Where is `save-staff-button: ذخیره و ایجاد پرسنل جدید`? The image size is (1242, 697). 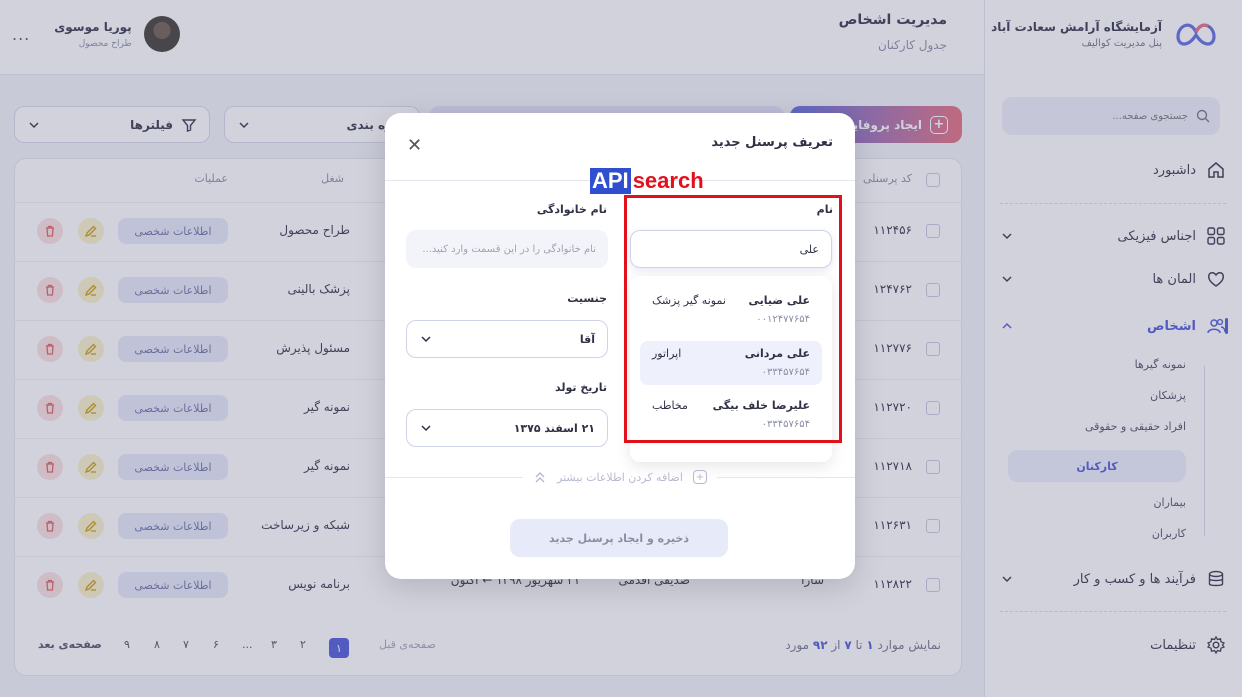
save-staff-button: ذخیره و ایجاد پرسنل جدید is located at coordinates (619, 538).